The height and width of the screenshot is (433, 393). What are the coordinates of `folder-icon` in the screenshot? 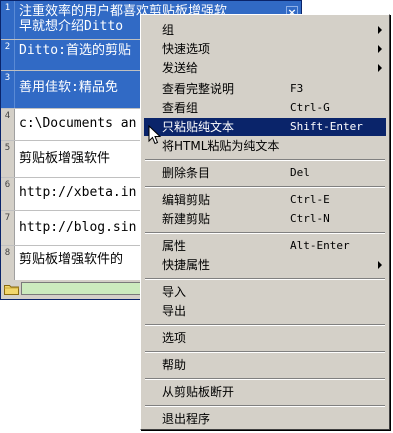 It's located at (11, 289).